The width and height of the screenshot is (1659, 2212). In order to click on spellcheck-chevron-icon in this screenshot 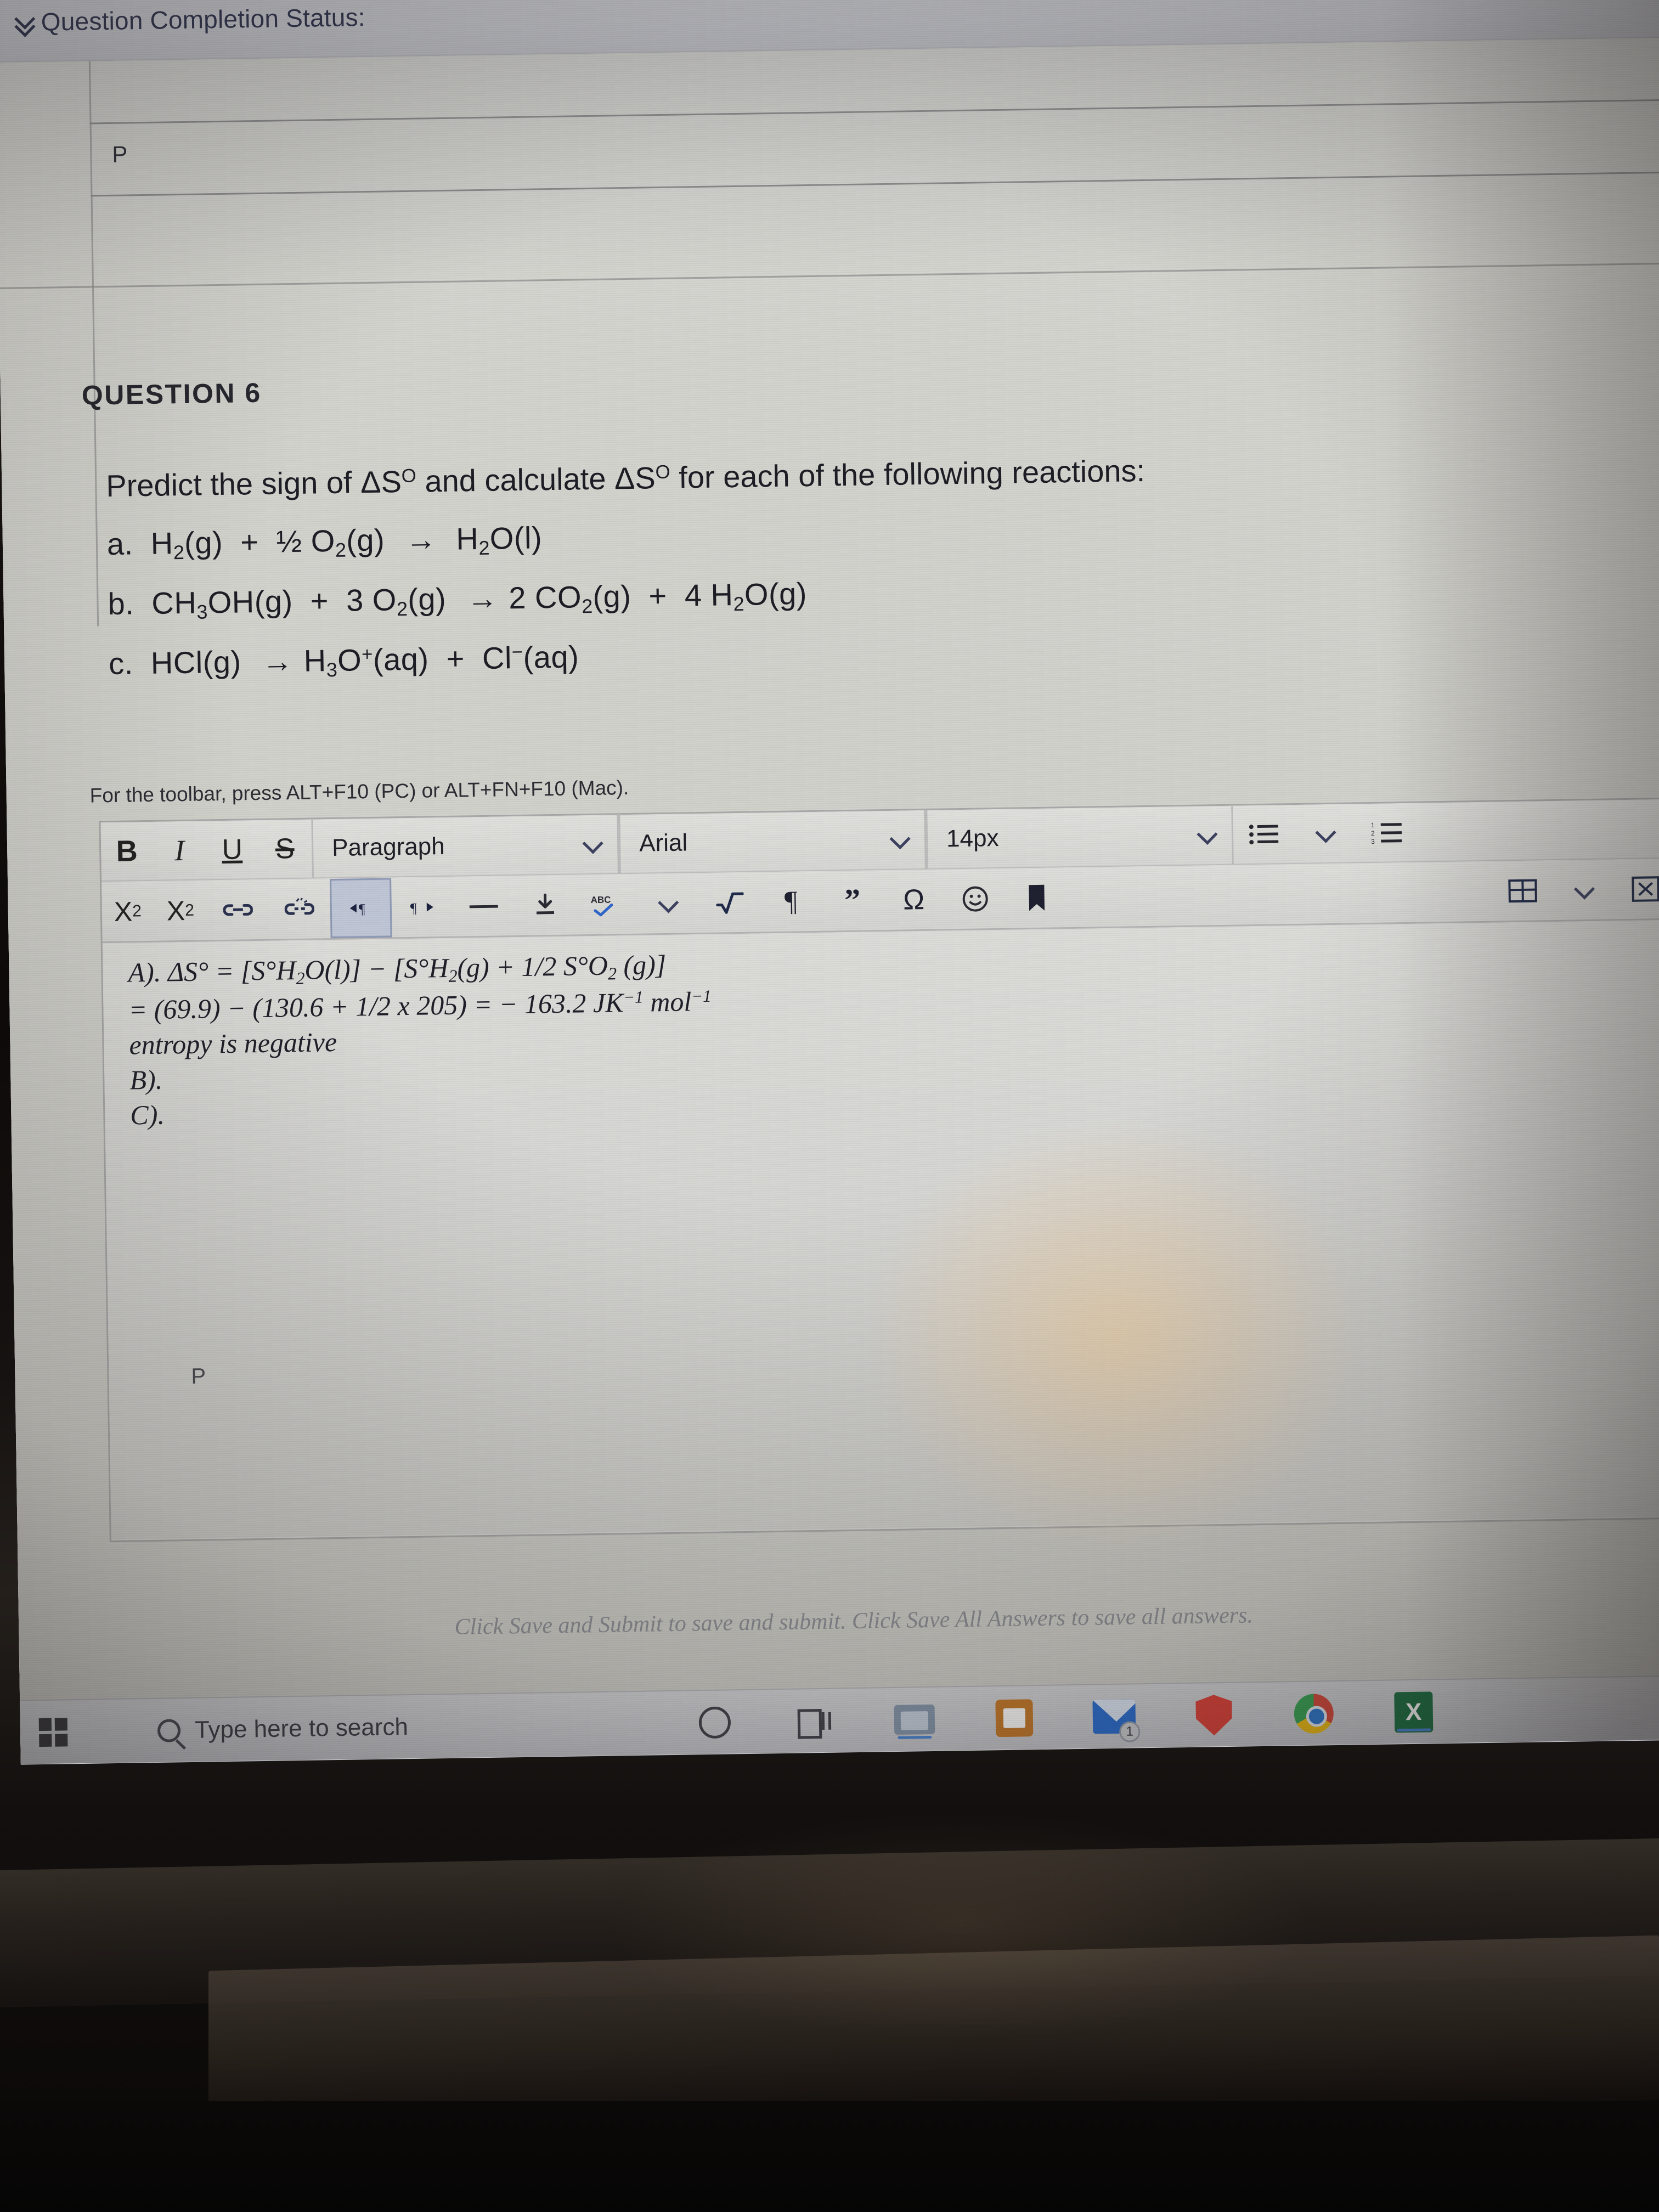, I will do `click(668, 904)`.